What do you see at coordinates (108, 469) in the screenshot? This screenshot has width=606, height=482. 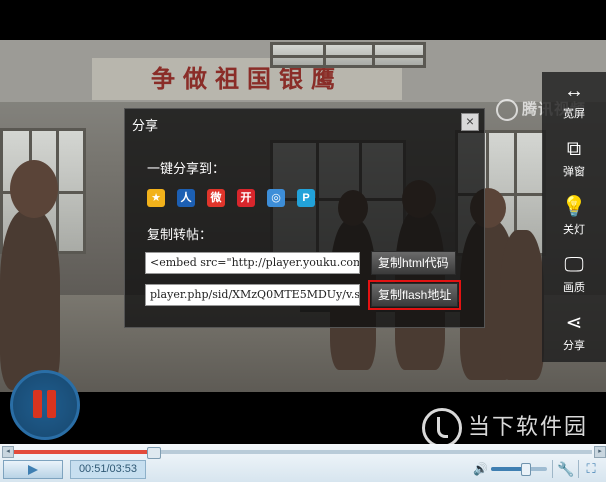 I see `time-display: 00:51/03:53` at bounding box center [108, 469].